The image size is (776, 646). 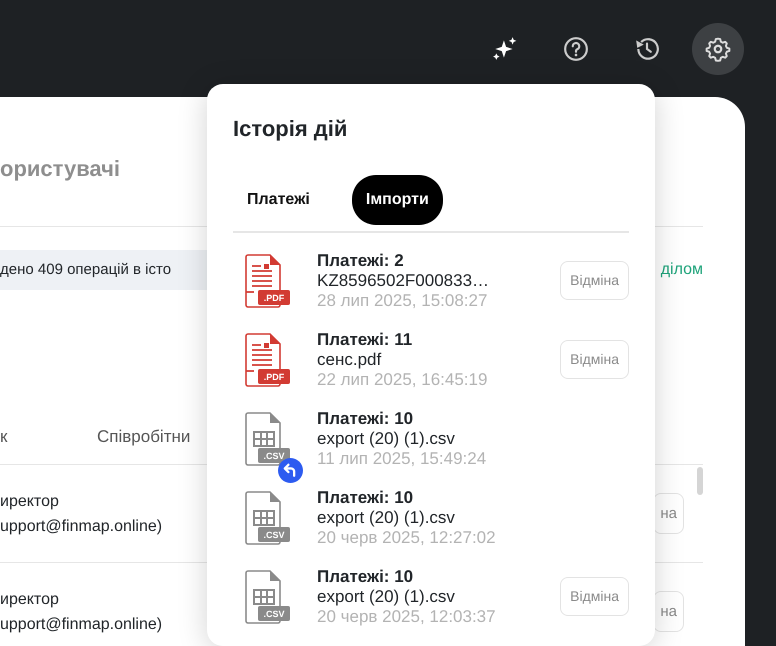 I want to click on settings-button, so click(x=718, y=48).